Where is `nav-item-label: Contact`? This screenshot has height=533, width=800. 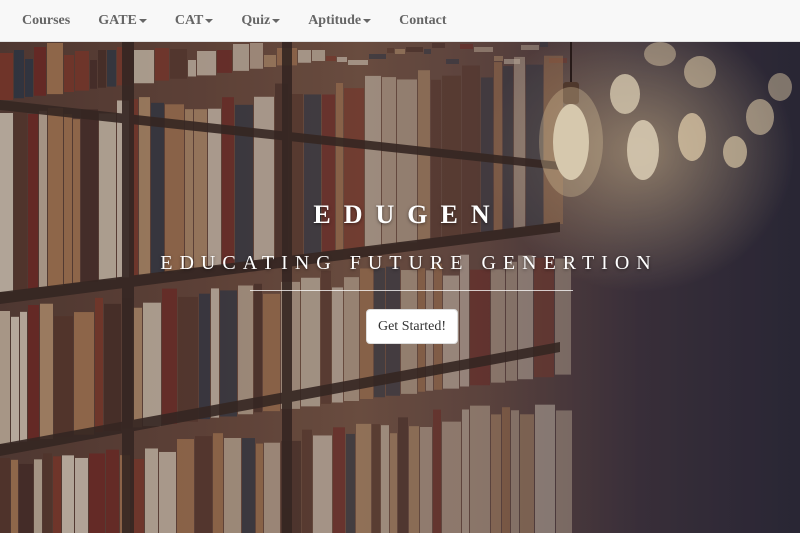
nav-item-label: Contact is located at coordinates (423, 20).